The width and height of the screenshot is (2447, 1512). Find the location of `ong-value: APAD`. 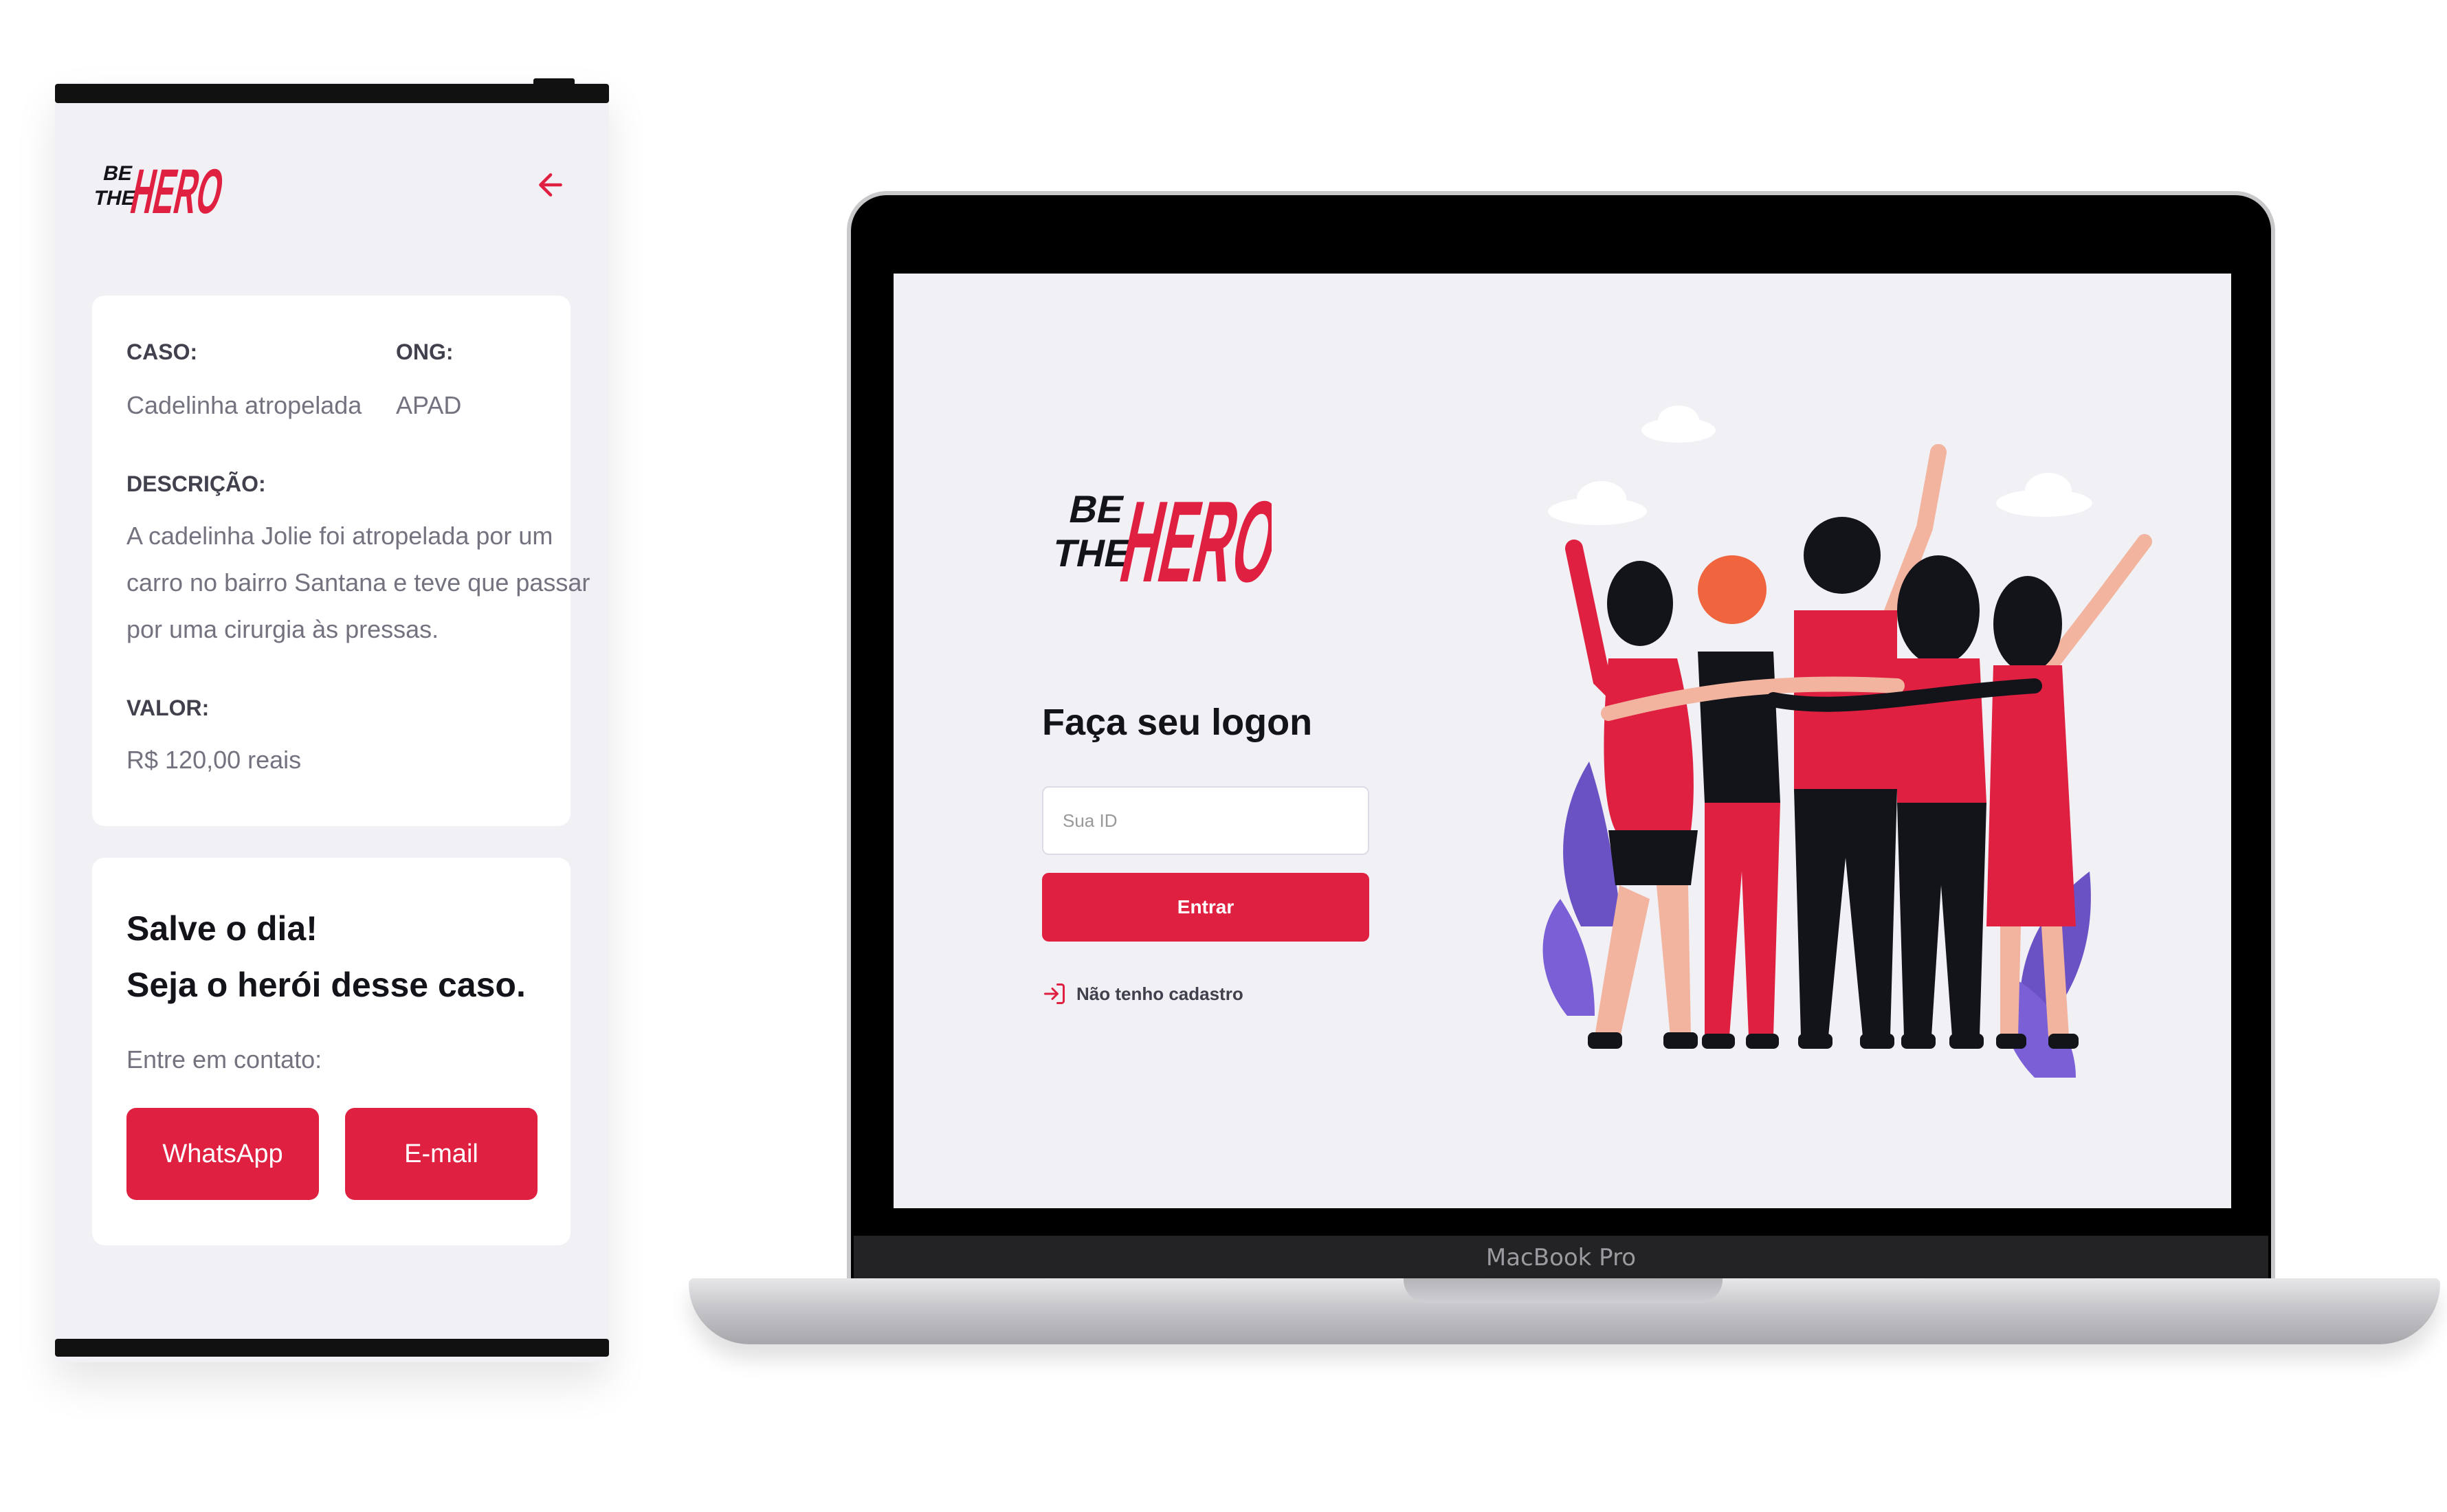

ong-value: APAD is located at coordinates (429, 405).